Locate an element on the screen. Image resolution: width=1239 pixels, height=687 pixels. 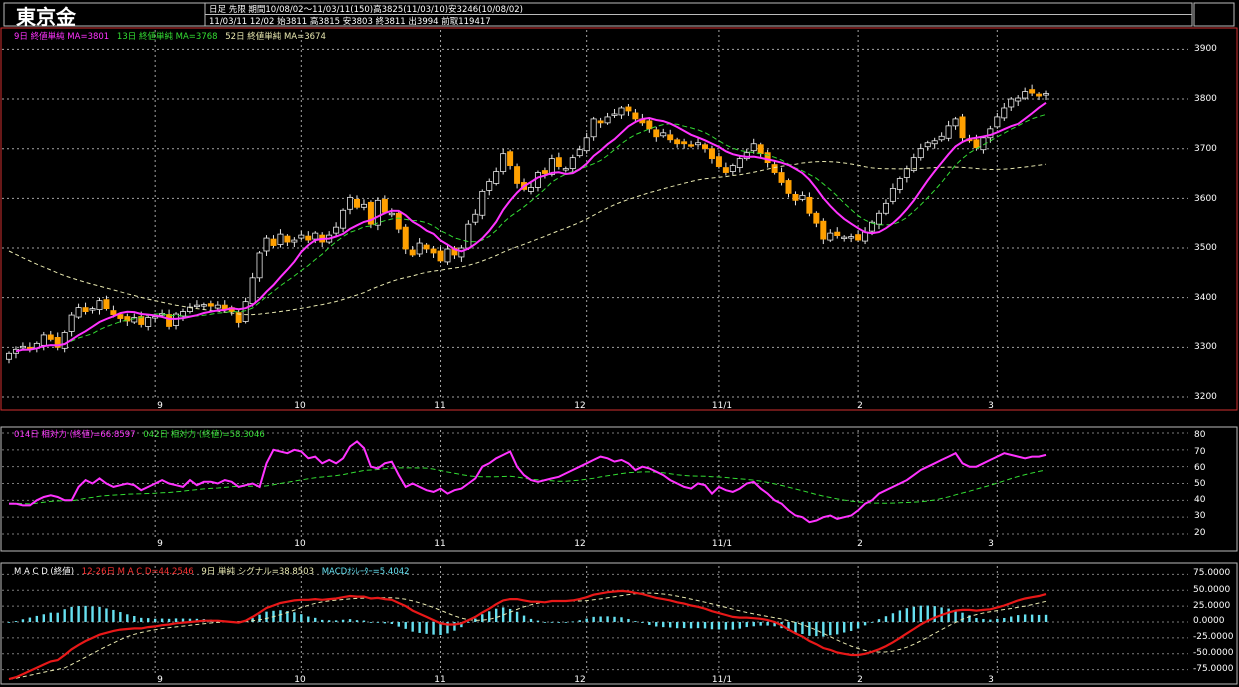
signal-legend: 9日 単純 シグナル=38.8503 is located at coordinates (257, 571).